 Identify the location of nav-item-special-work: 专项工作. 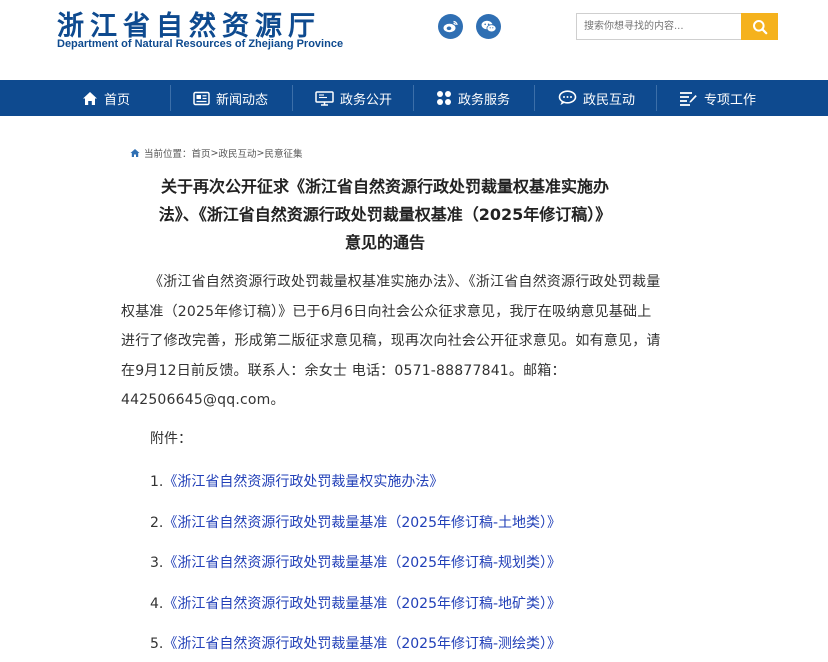
(717, 98).